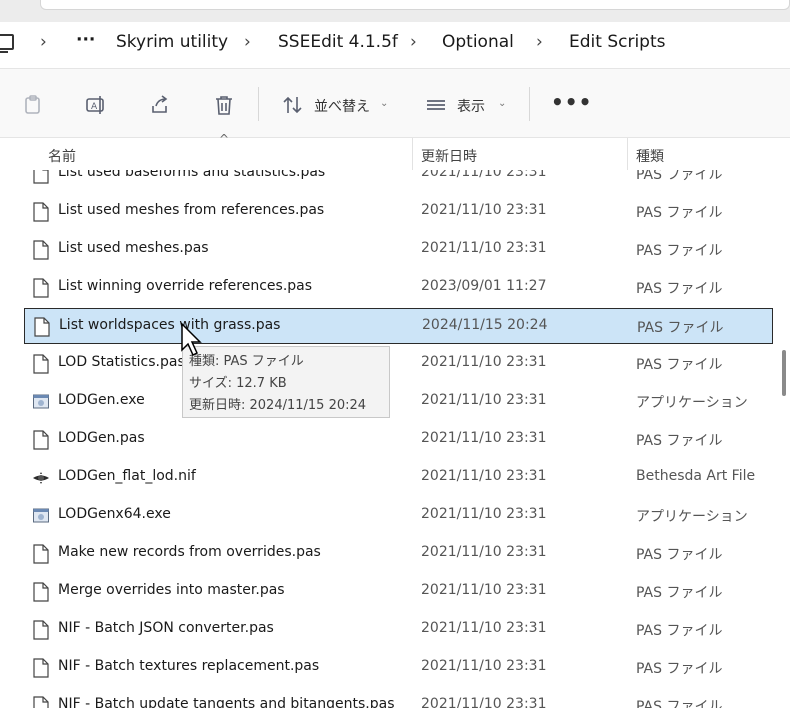 Image resolution: width=790 pixels, height=708 pixels. Describe the element at coordinates (238, 383) in the screenshot. I see `tooltip-size: サイズ: 12.7 KB` at that location.